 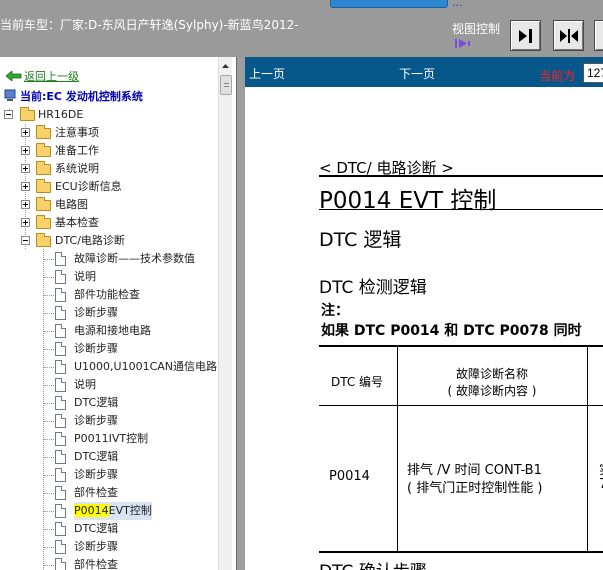 I want to click on content-toolbar: 上一页 下一页 当前为 127, so click(x=424, y=72).